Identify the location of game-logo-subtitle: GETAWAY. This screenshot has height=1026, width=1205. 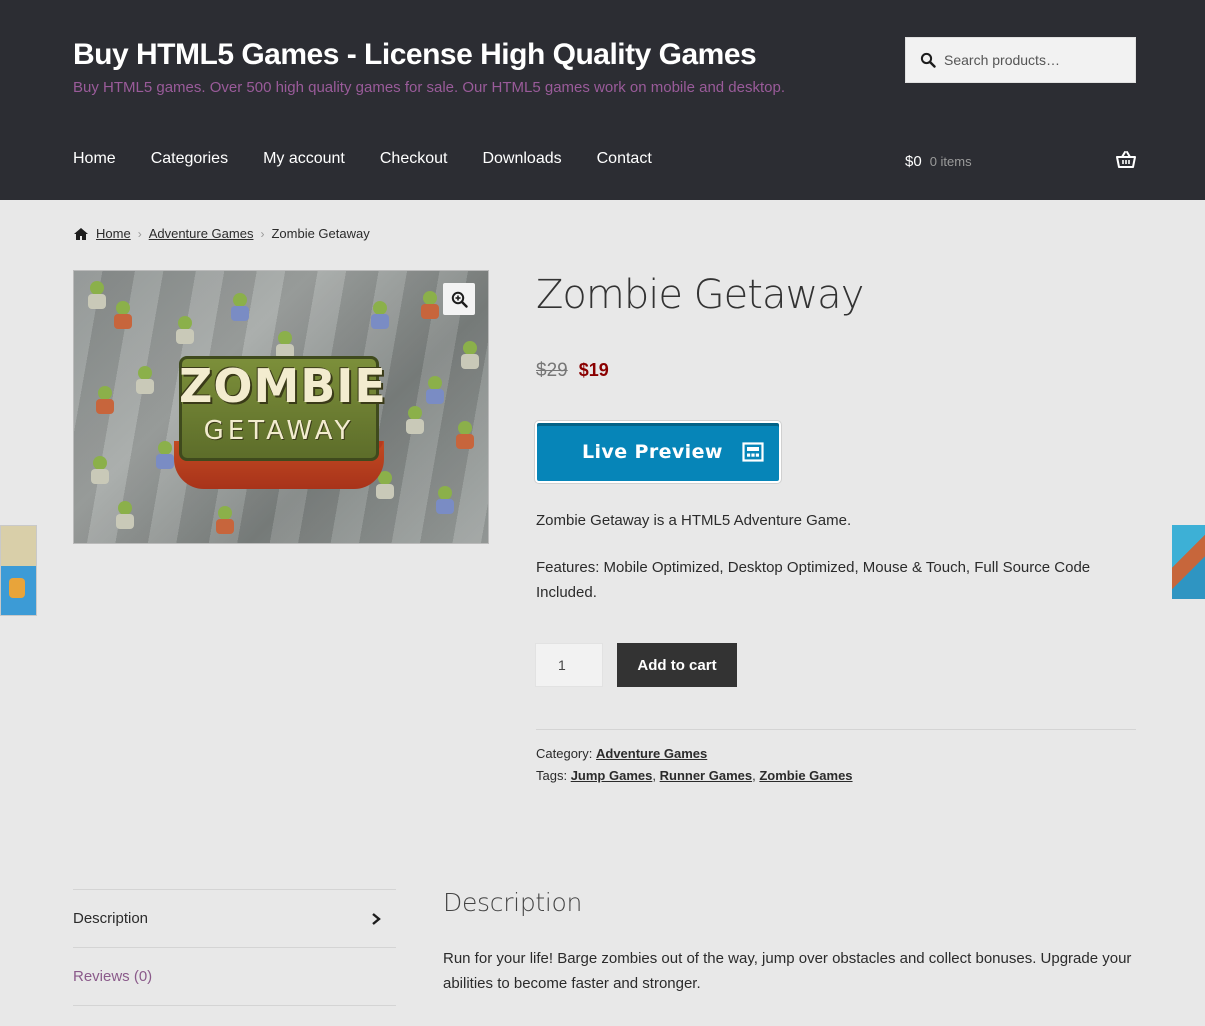
(279, 431).